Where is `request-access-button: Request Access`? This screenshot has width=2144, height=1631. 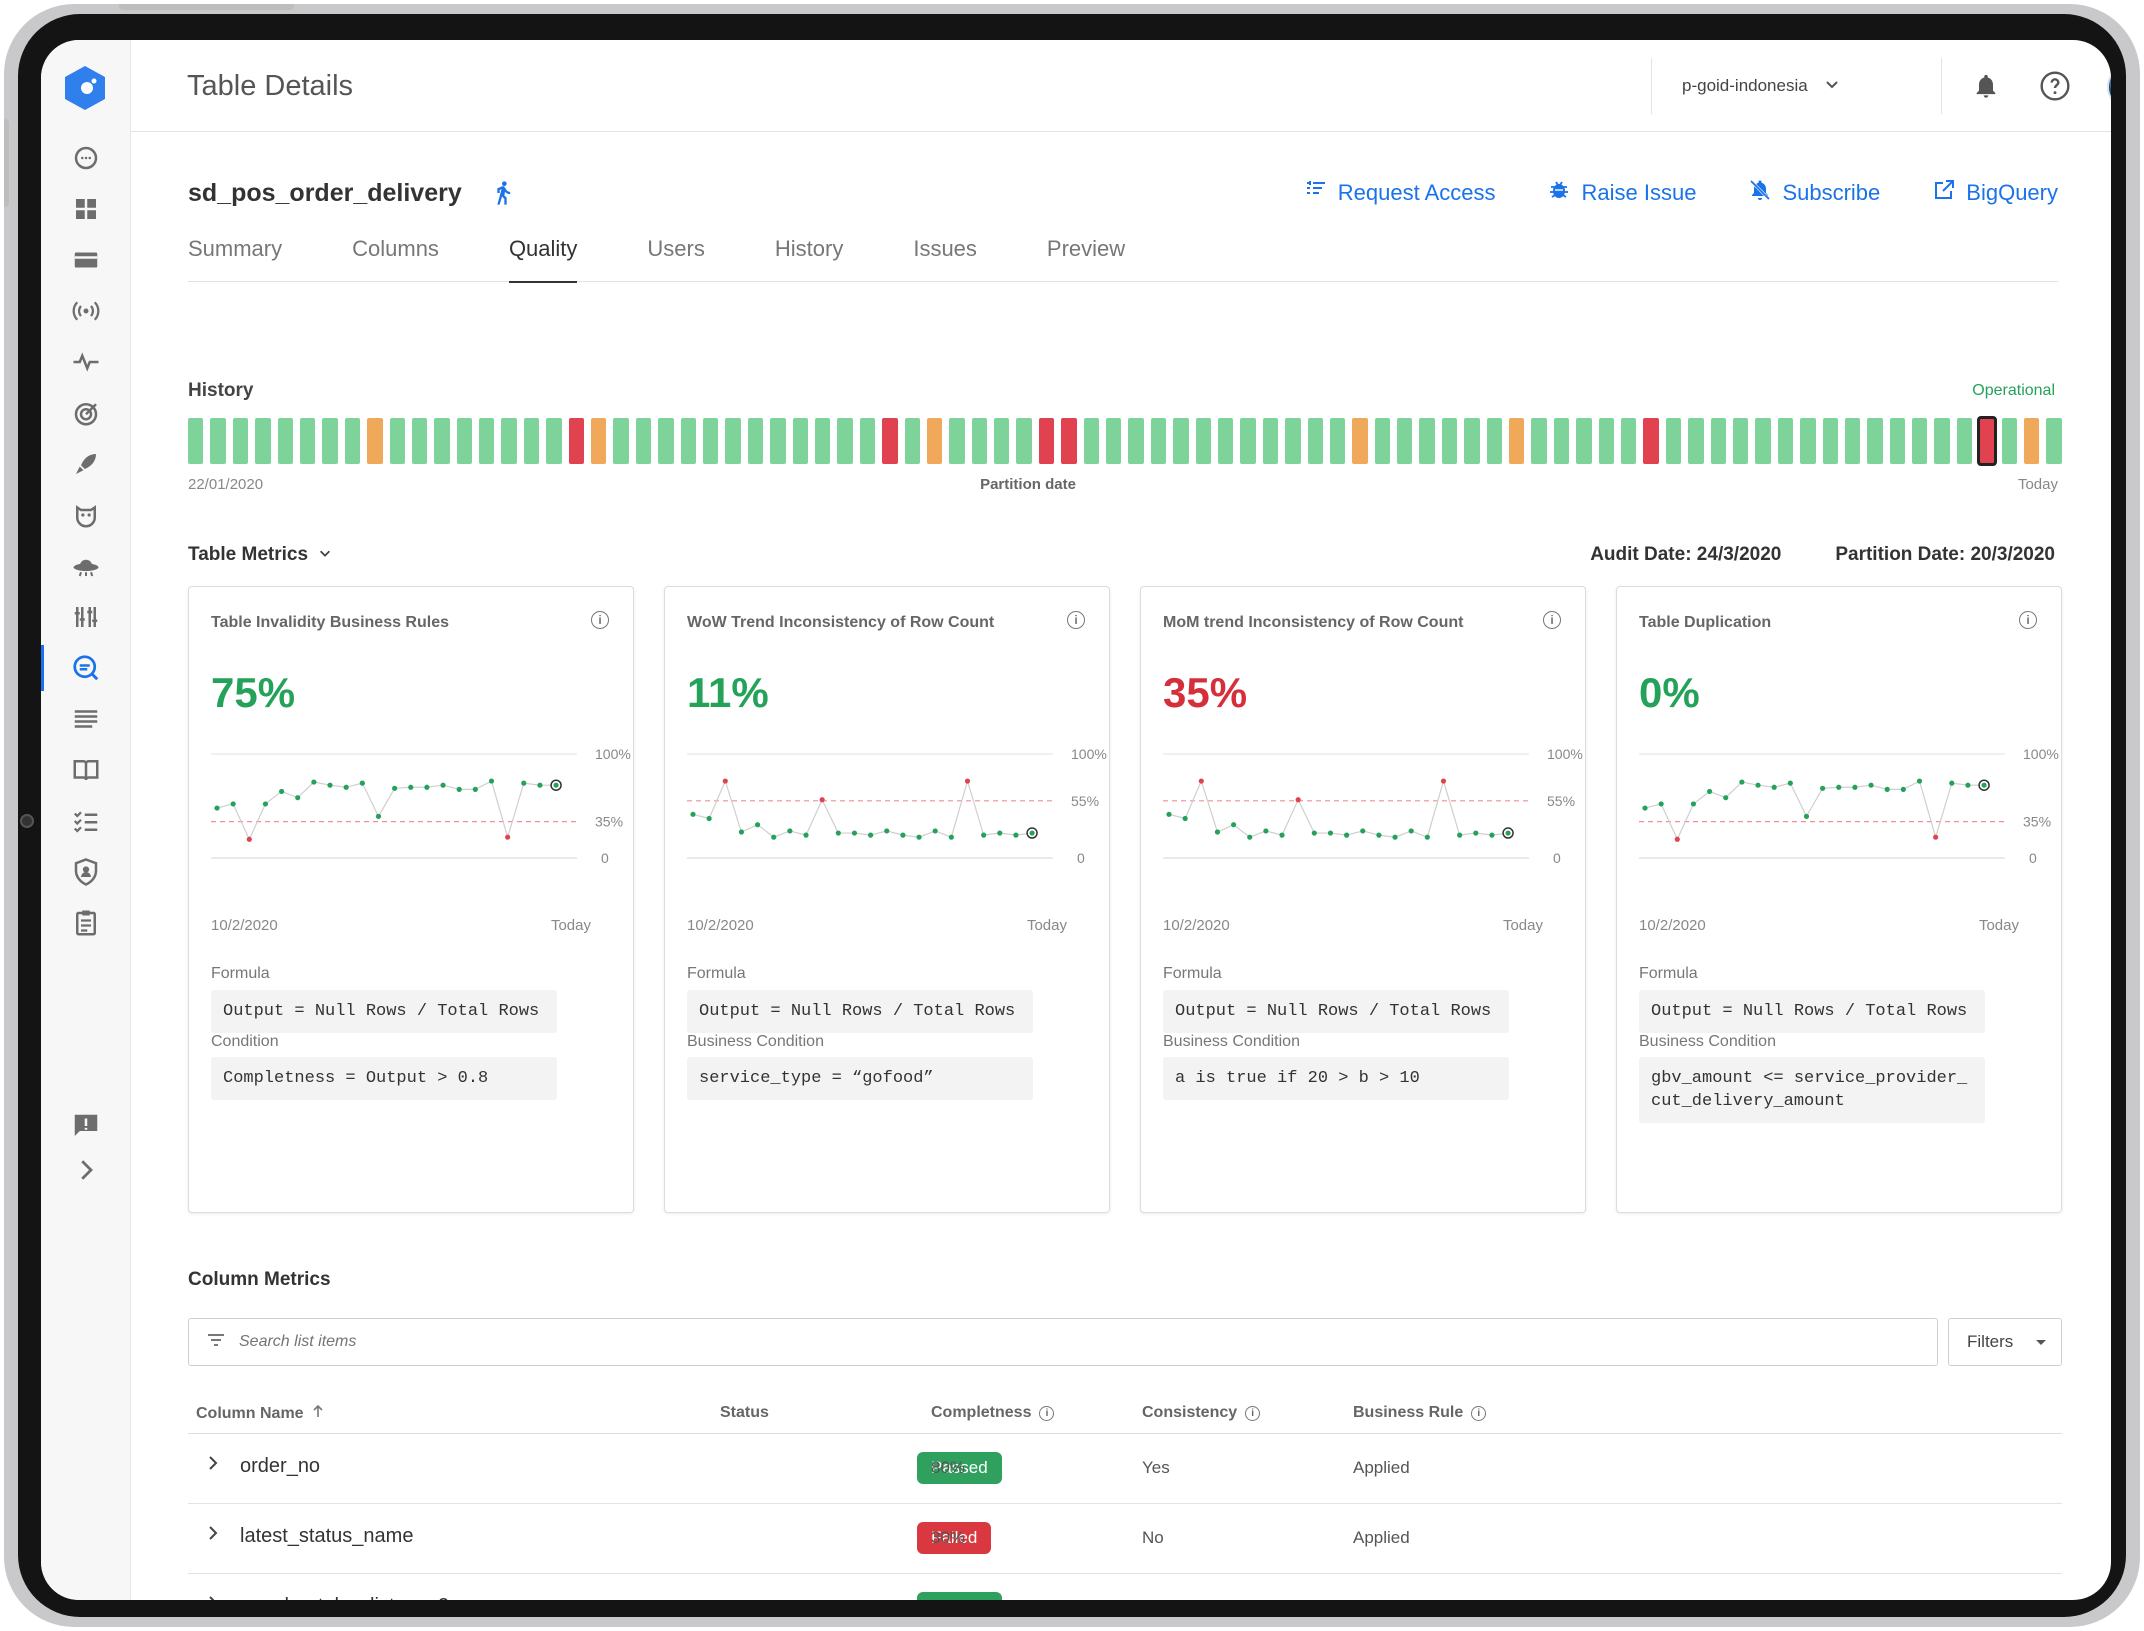
request-access-button: Request Access is located at coordinates (1399, 193).